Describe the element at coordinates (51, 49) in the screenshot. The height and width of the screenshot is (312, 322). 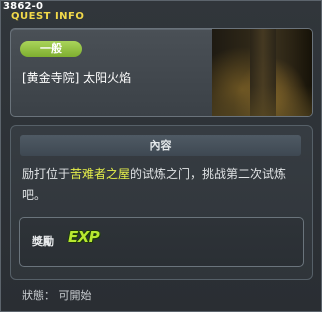
I see `quest-type-badge: 一般` at that location.